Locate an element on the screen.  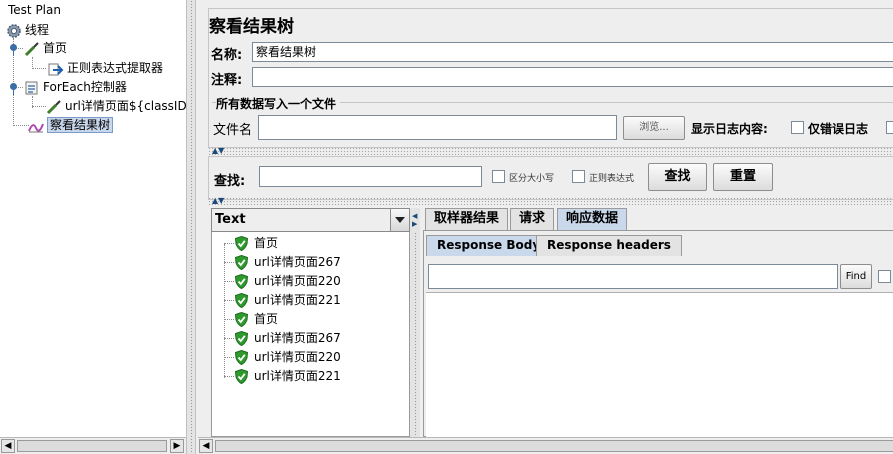
page-title: 察看结果树 is located at coordinates (251, 27).